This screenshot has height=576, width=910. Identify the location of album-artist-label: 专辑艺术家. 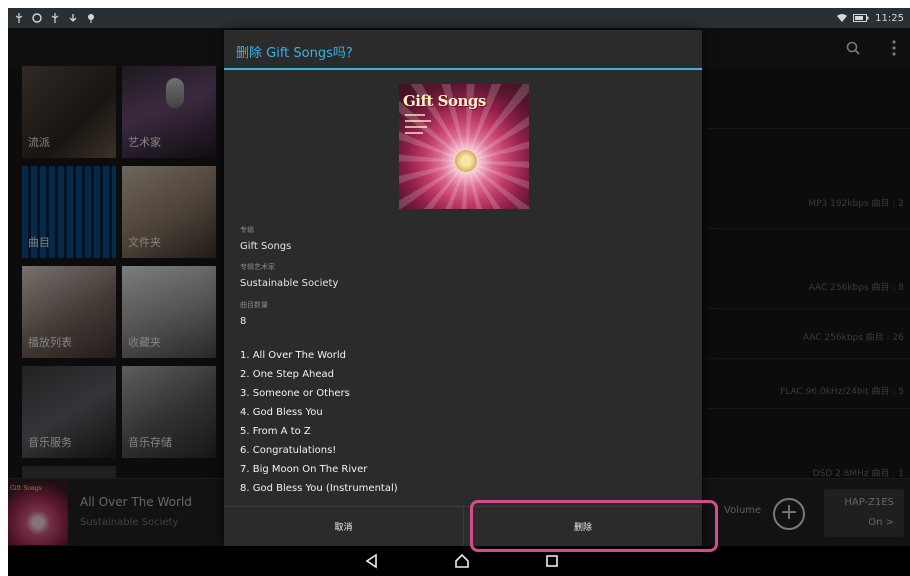
(257, 267).